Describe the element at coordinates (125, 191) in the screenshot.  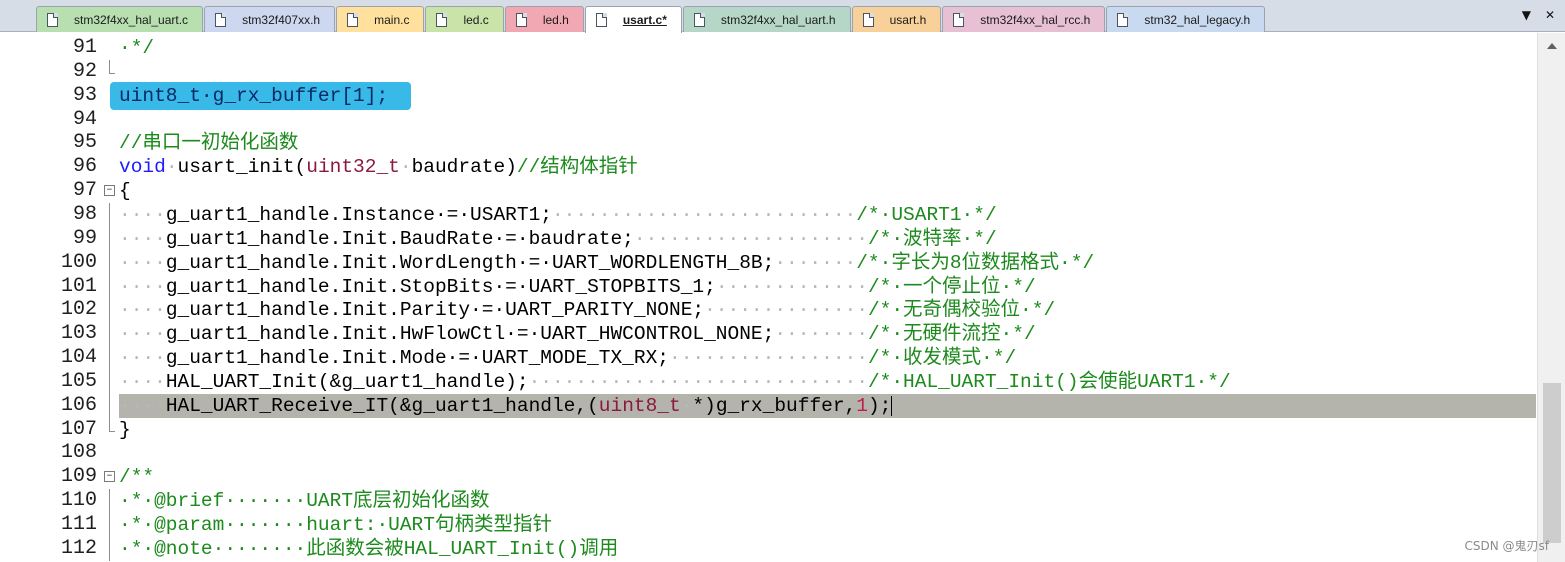
I see `code-text: {` at that location.